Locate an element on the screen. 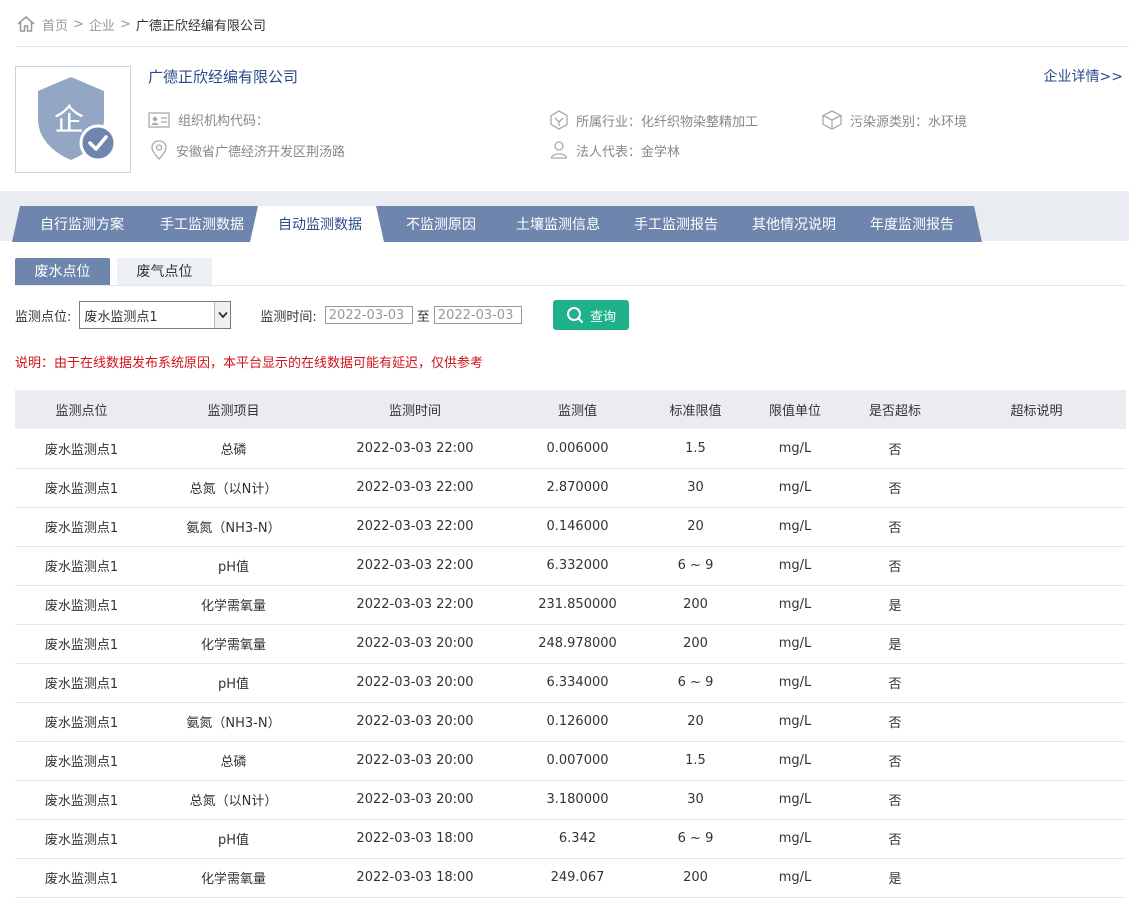 Image resolution: width=1129 pixels, height=898 pixels. table-row: 废水监测点1 pH值 2022-03-03 18:00 6.342 6 ~ 9 mg/L 否 is located at coordinates (570, 839).